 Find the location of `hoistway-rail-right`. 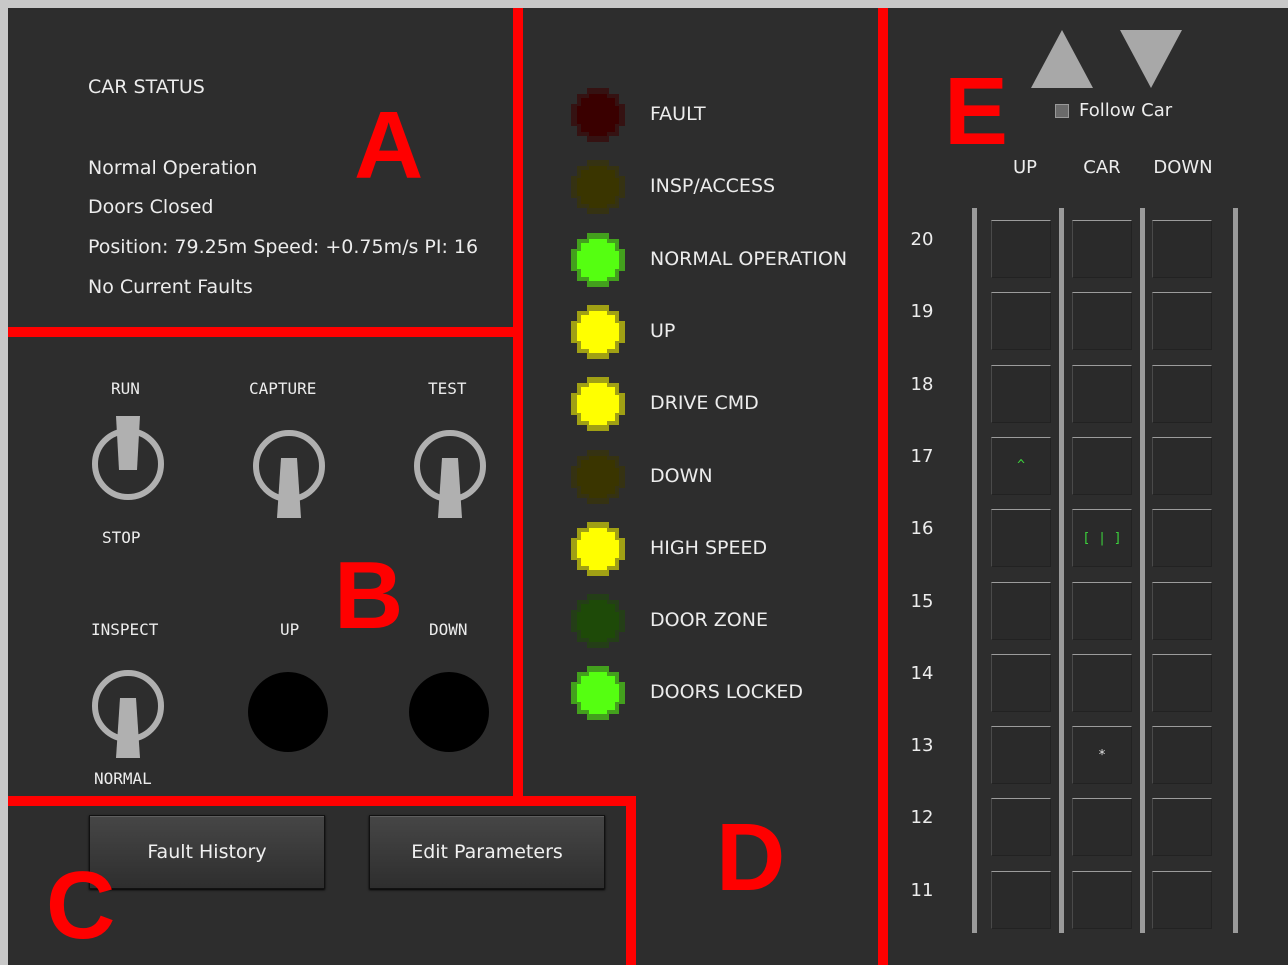

hoistway-rail-right is located at coordinates (1235, 570).